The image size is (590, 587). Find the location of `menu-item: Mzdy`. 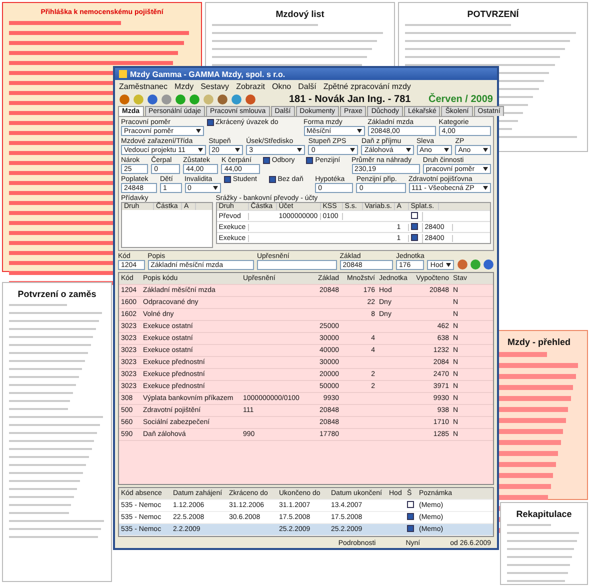

menu-item: Mzdy is located at coordinates (184, 86).